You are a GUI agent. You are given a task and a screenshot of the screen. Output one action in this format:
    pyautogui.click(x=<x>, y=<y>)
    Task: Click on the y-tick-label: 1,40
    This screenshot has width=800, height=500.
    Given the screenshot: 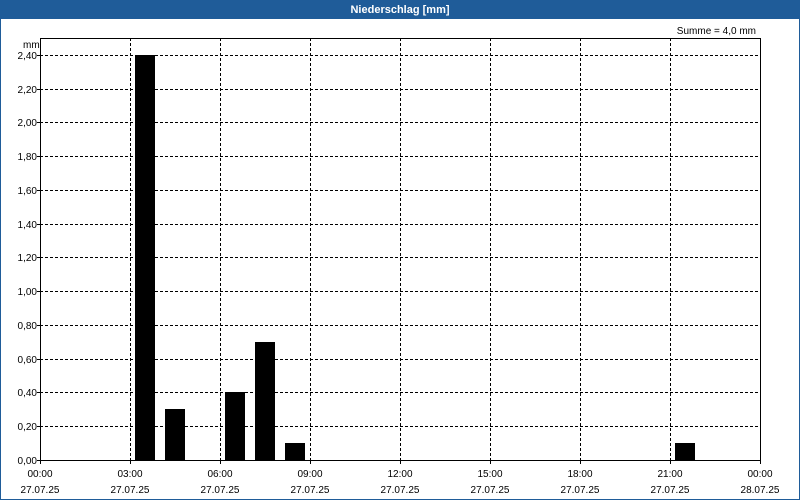 What is the action you would take?
    pyautogui.click(x=28, y=225)
    